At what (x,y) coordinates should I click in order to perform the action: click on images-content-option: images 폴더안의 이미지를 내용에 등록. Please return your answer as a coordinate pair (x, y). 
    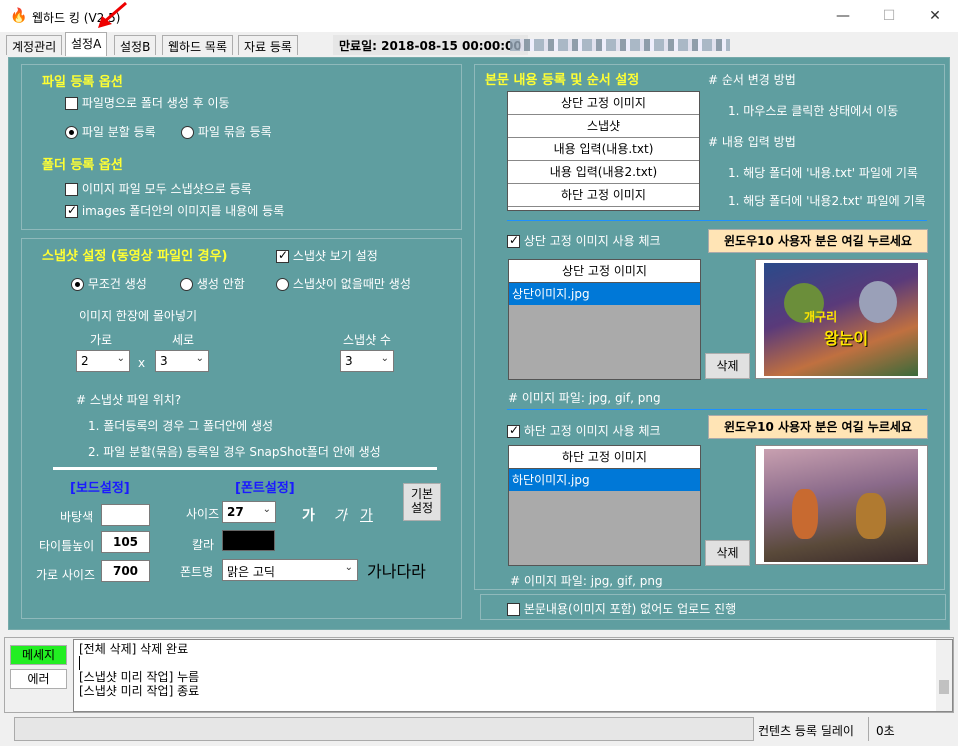
    Looking at the image, I should click on (174, 210).